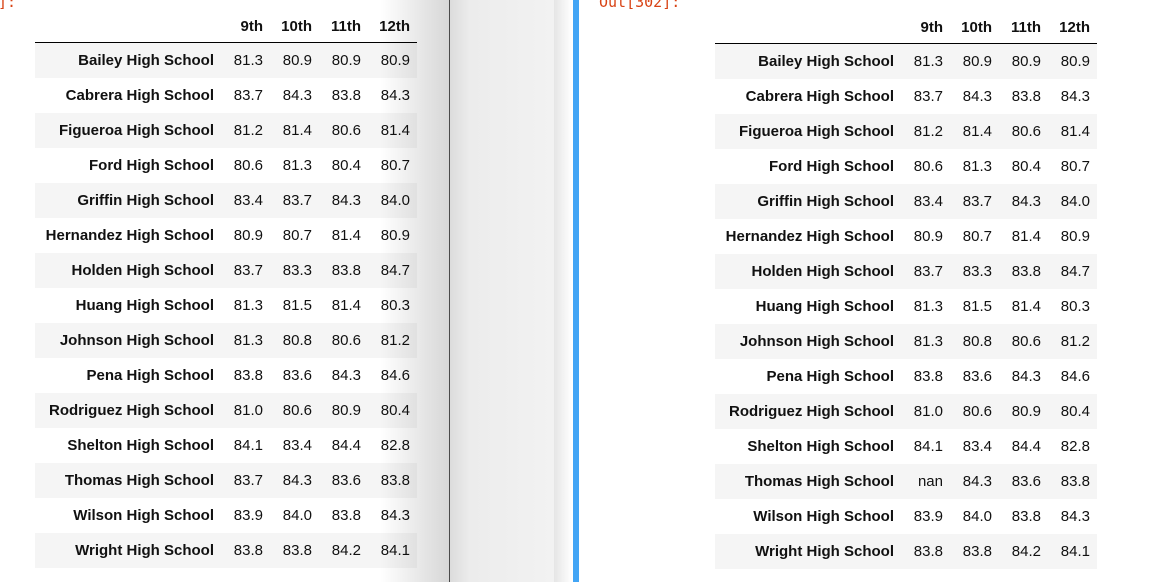  Describe the element at coordinates (906, 131) in the screenshot. I see `table-row: Figueroa High School 81.2 81.4 80.6 81.4` at that location.